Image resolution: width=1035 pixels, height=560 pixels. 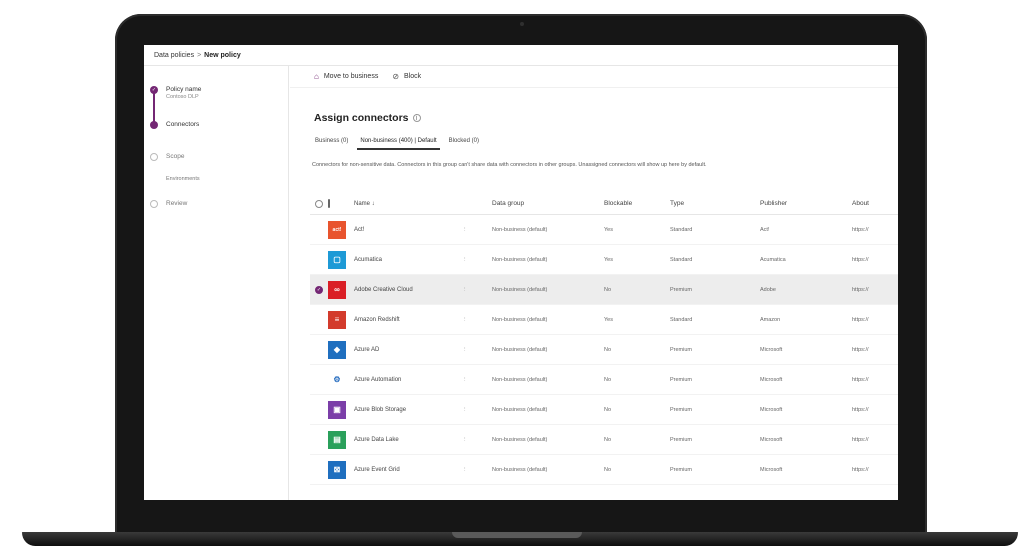 I want to click on connector-icon: ≡, so click(x=337, y=319).